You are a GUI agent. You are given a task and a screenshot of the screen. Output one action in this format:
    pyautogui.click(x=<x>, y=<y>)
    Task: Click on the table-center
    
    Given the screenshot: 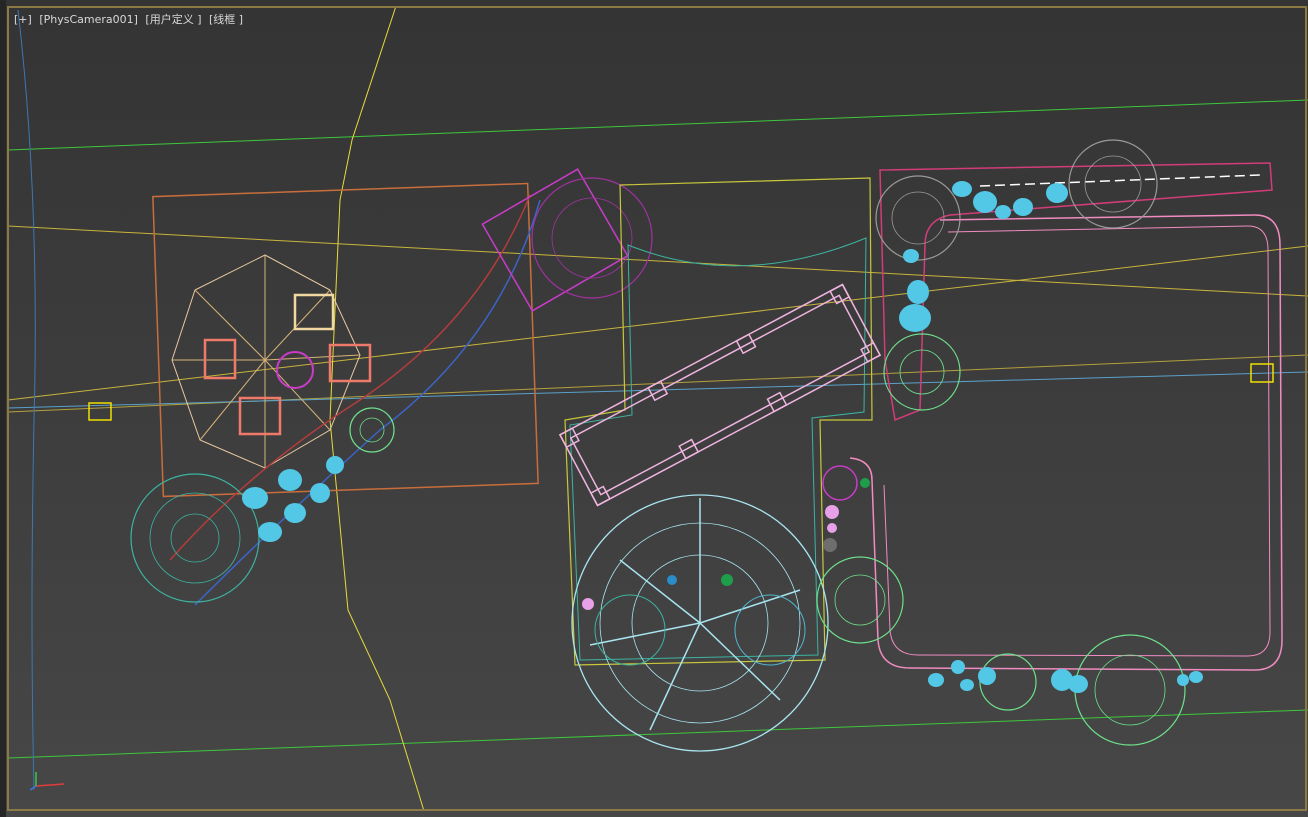 What is the action you would take?
    pyautogui.click(x=295, y=370)
    